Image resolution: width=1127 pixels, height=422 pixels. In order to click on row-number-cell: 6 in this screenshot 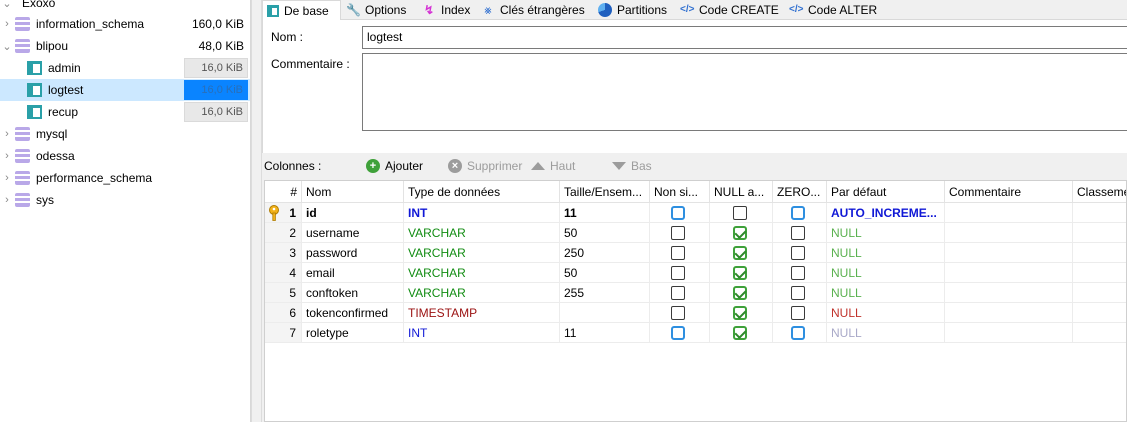, I will do `click(283, 313)`.